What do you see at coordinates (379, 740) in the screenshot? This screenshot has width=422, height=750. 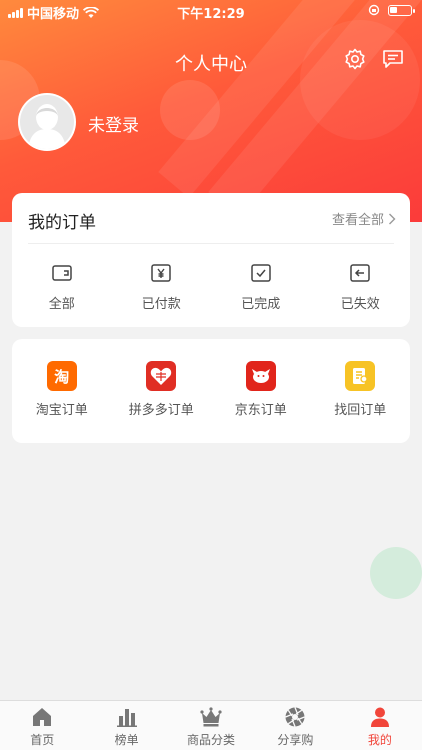 I see `tab-label: 我的` at bounding box center [379, 740].